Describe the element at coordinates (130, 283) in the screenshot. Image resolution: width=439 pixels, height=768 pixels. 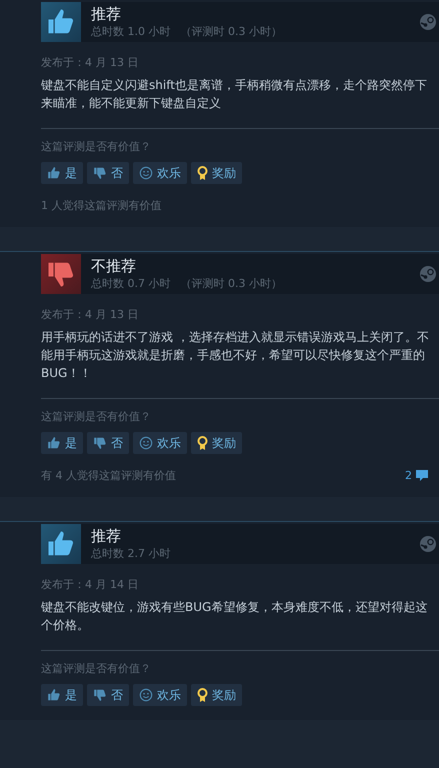
I see `playtime: 总时数 0.7 小时` at that location.